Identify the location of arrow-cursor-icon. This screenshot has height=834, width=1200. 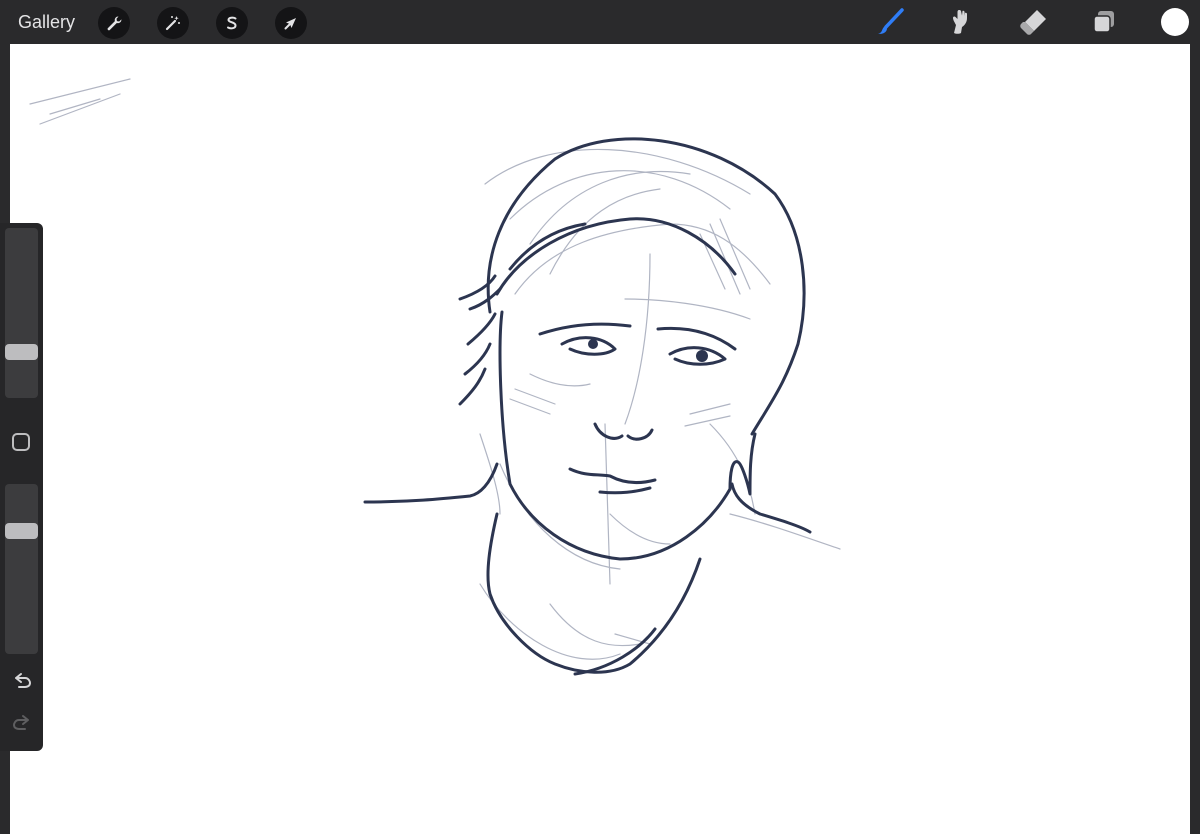
(290, 24).